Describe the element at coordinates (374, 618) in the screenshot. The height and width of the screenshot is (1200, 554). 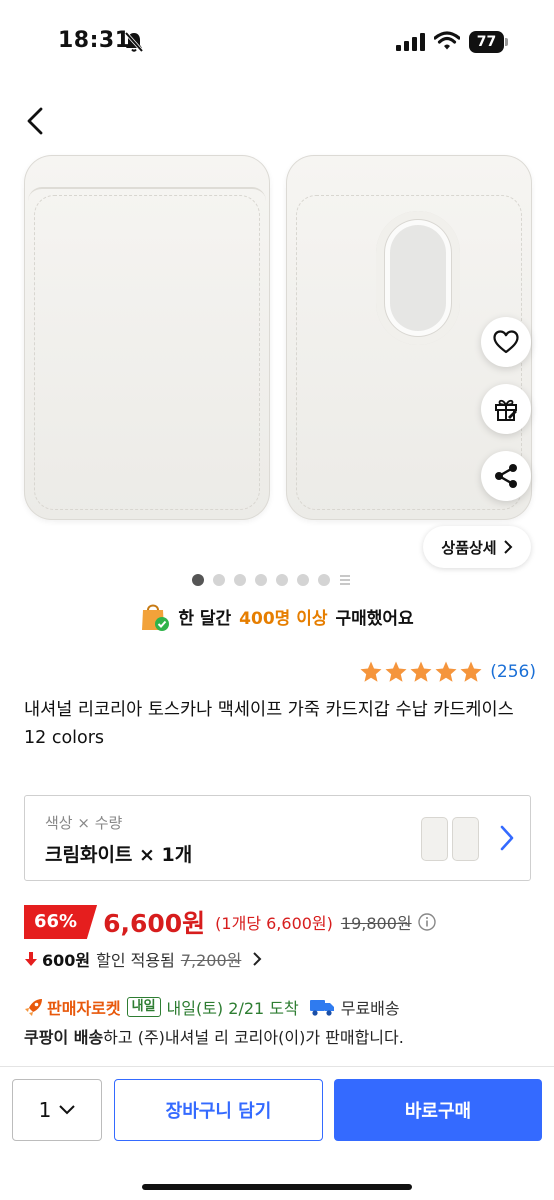
I see `banner-suffix: 구매했어요` at that location.